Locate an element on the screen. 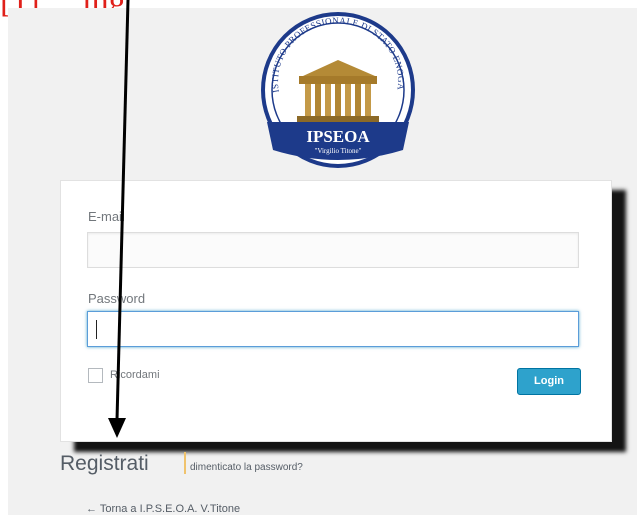 This screenshot has height=515, width=637. password-label: Password is located at coordinates (117, 298).